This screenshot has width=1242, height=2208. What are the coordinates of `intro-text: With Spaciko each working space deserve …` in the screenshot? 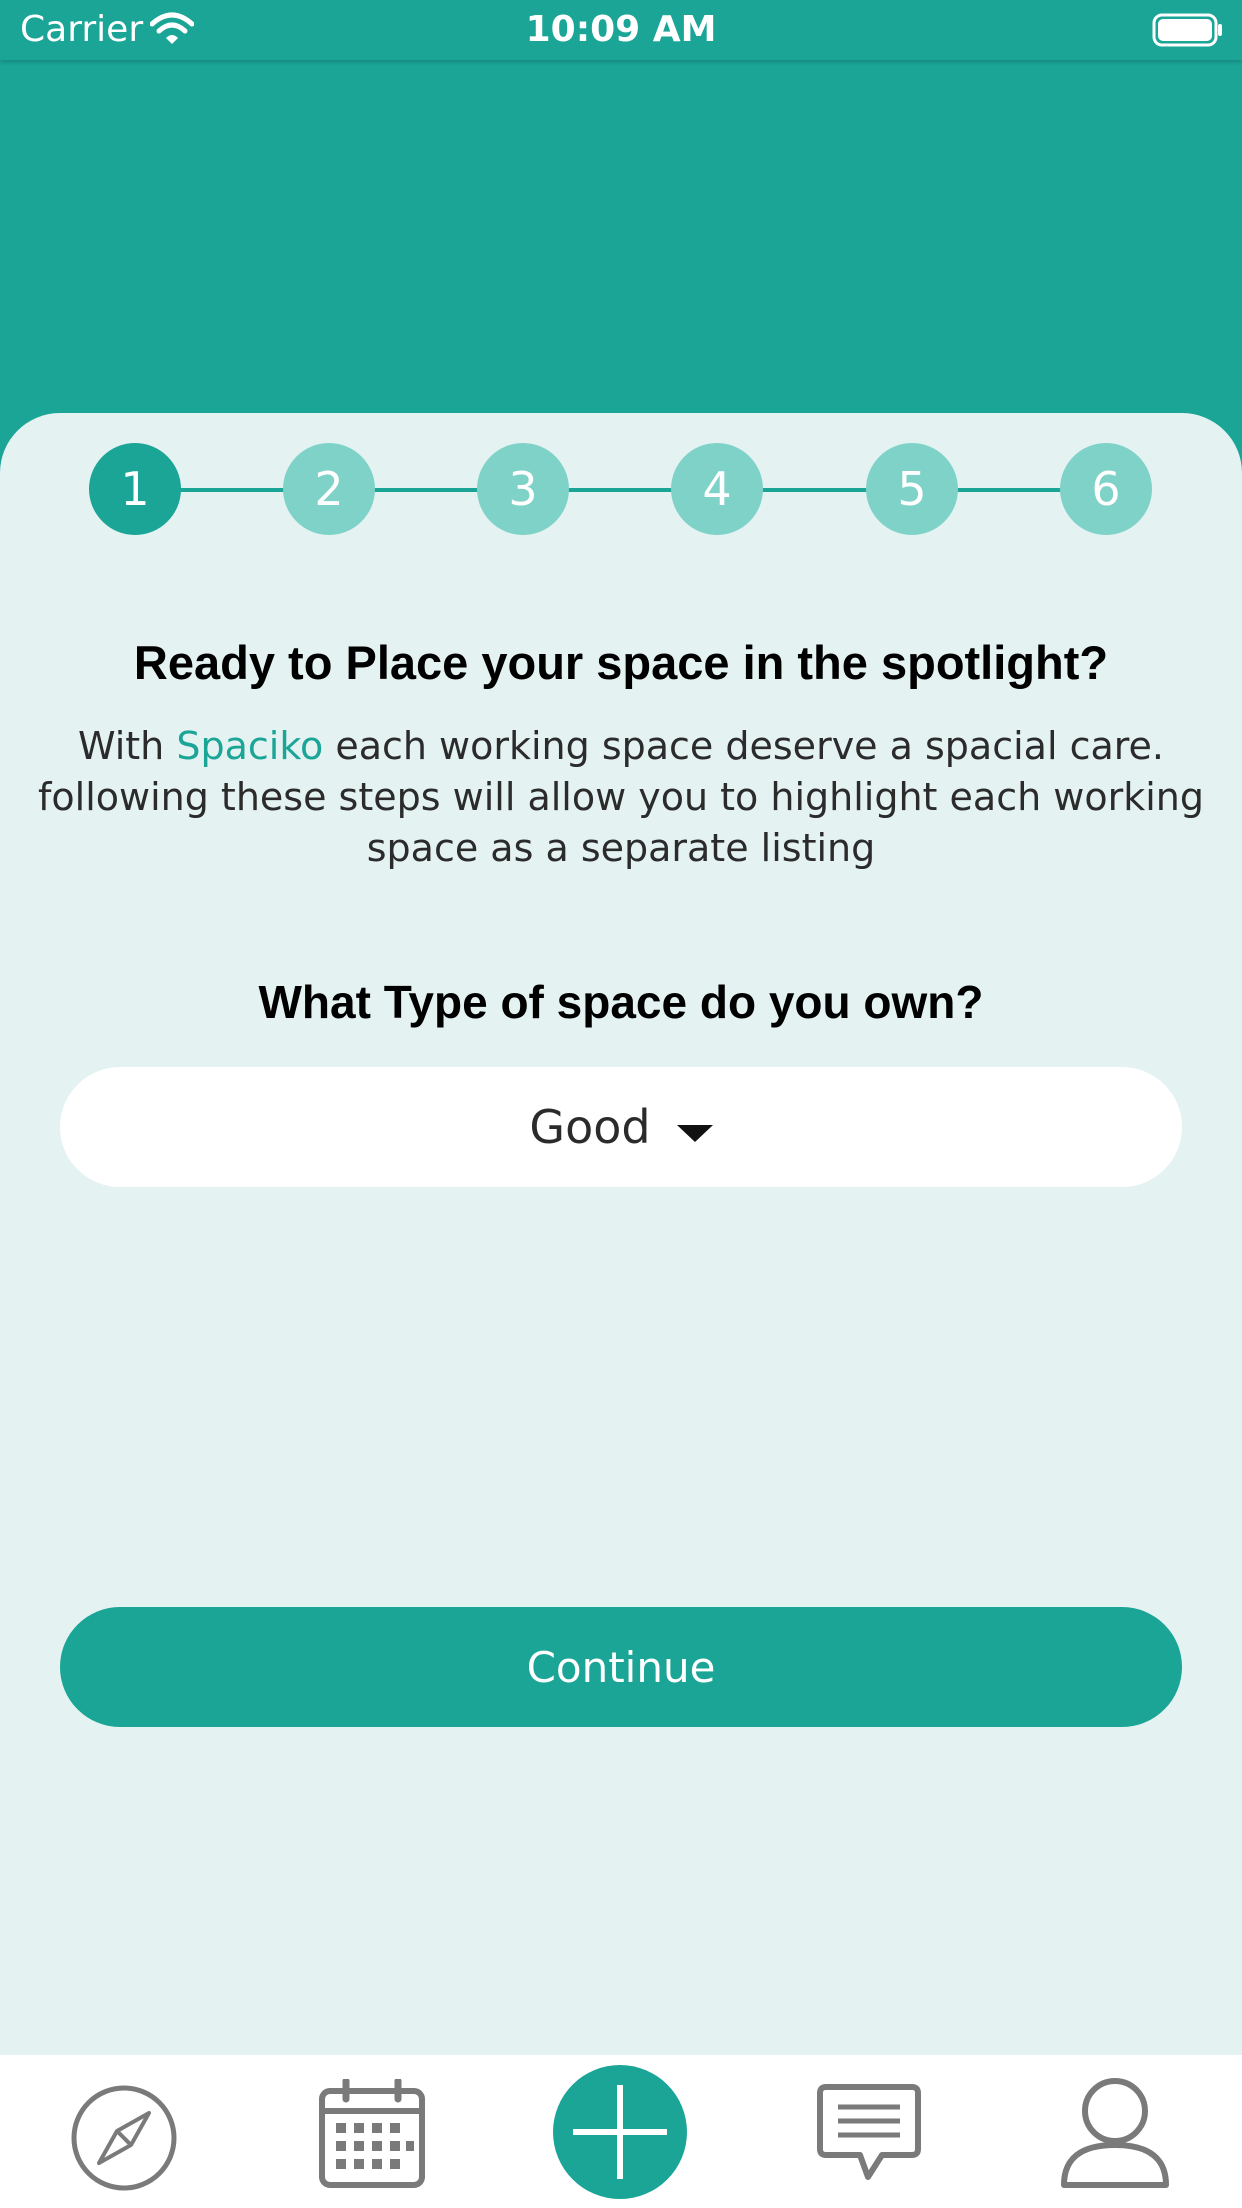 It's located at (621, 797).